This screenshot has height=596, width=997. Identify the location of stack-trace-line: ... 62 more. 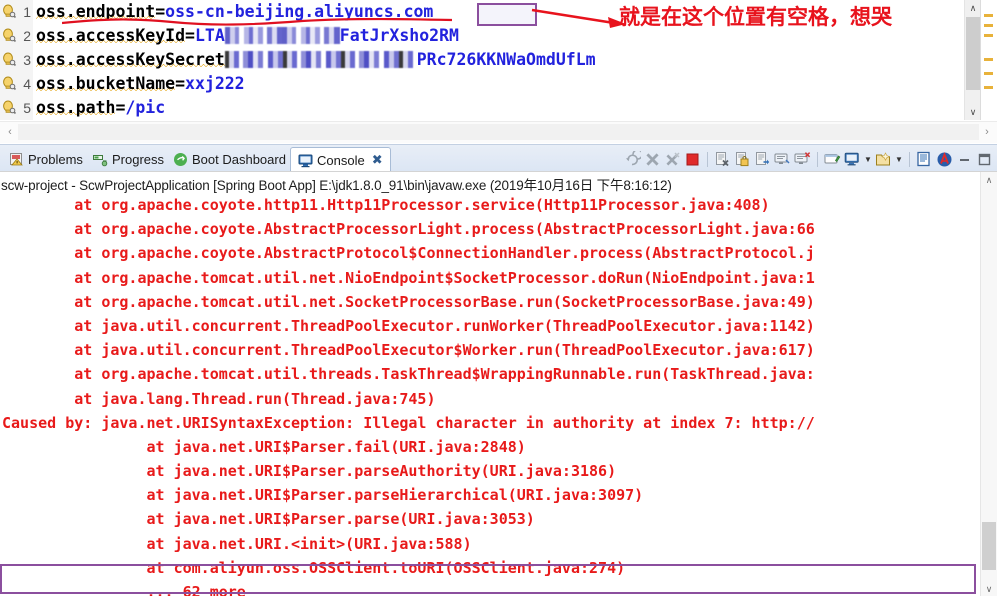
(490, 588).